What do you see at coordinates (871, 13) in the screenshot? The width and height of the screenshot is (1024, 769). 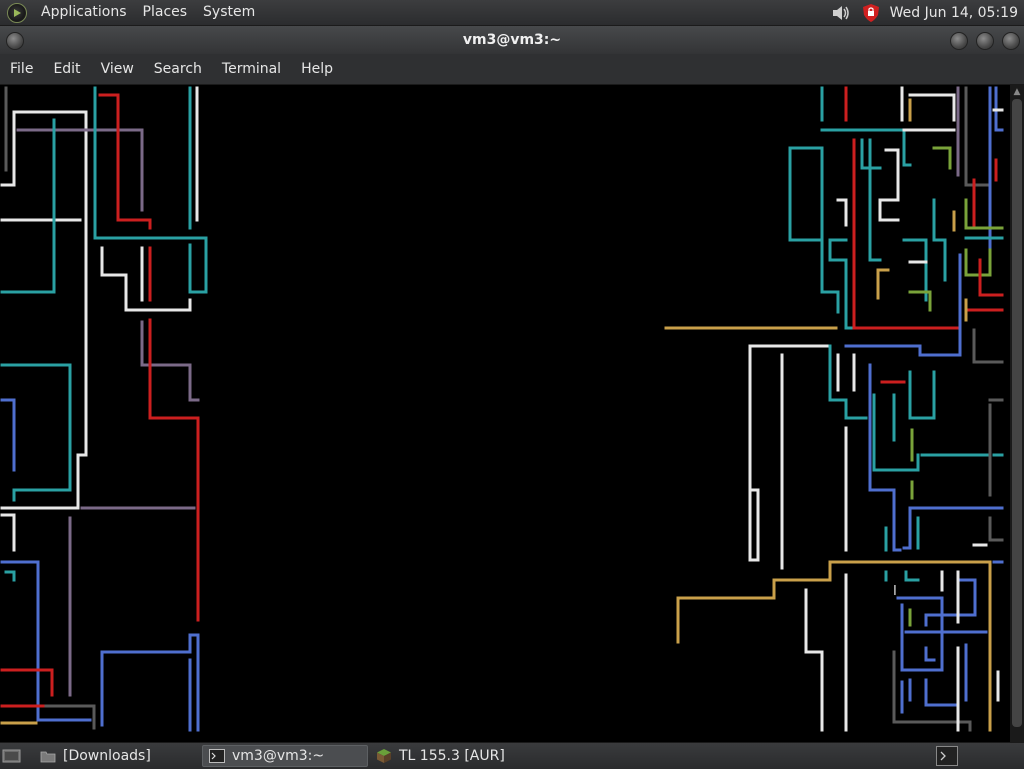 I see `shield-icon` at bounding box center [871, 13].